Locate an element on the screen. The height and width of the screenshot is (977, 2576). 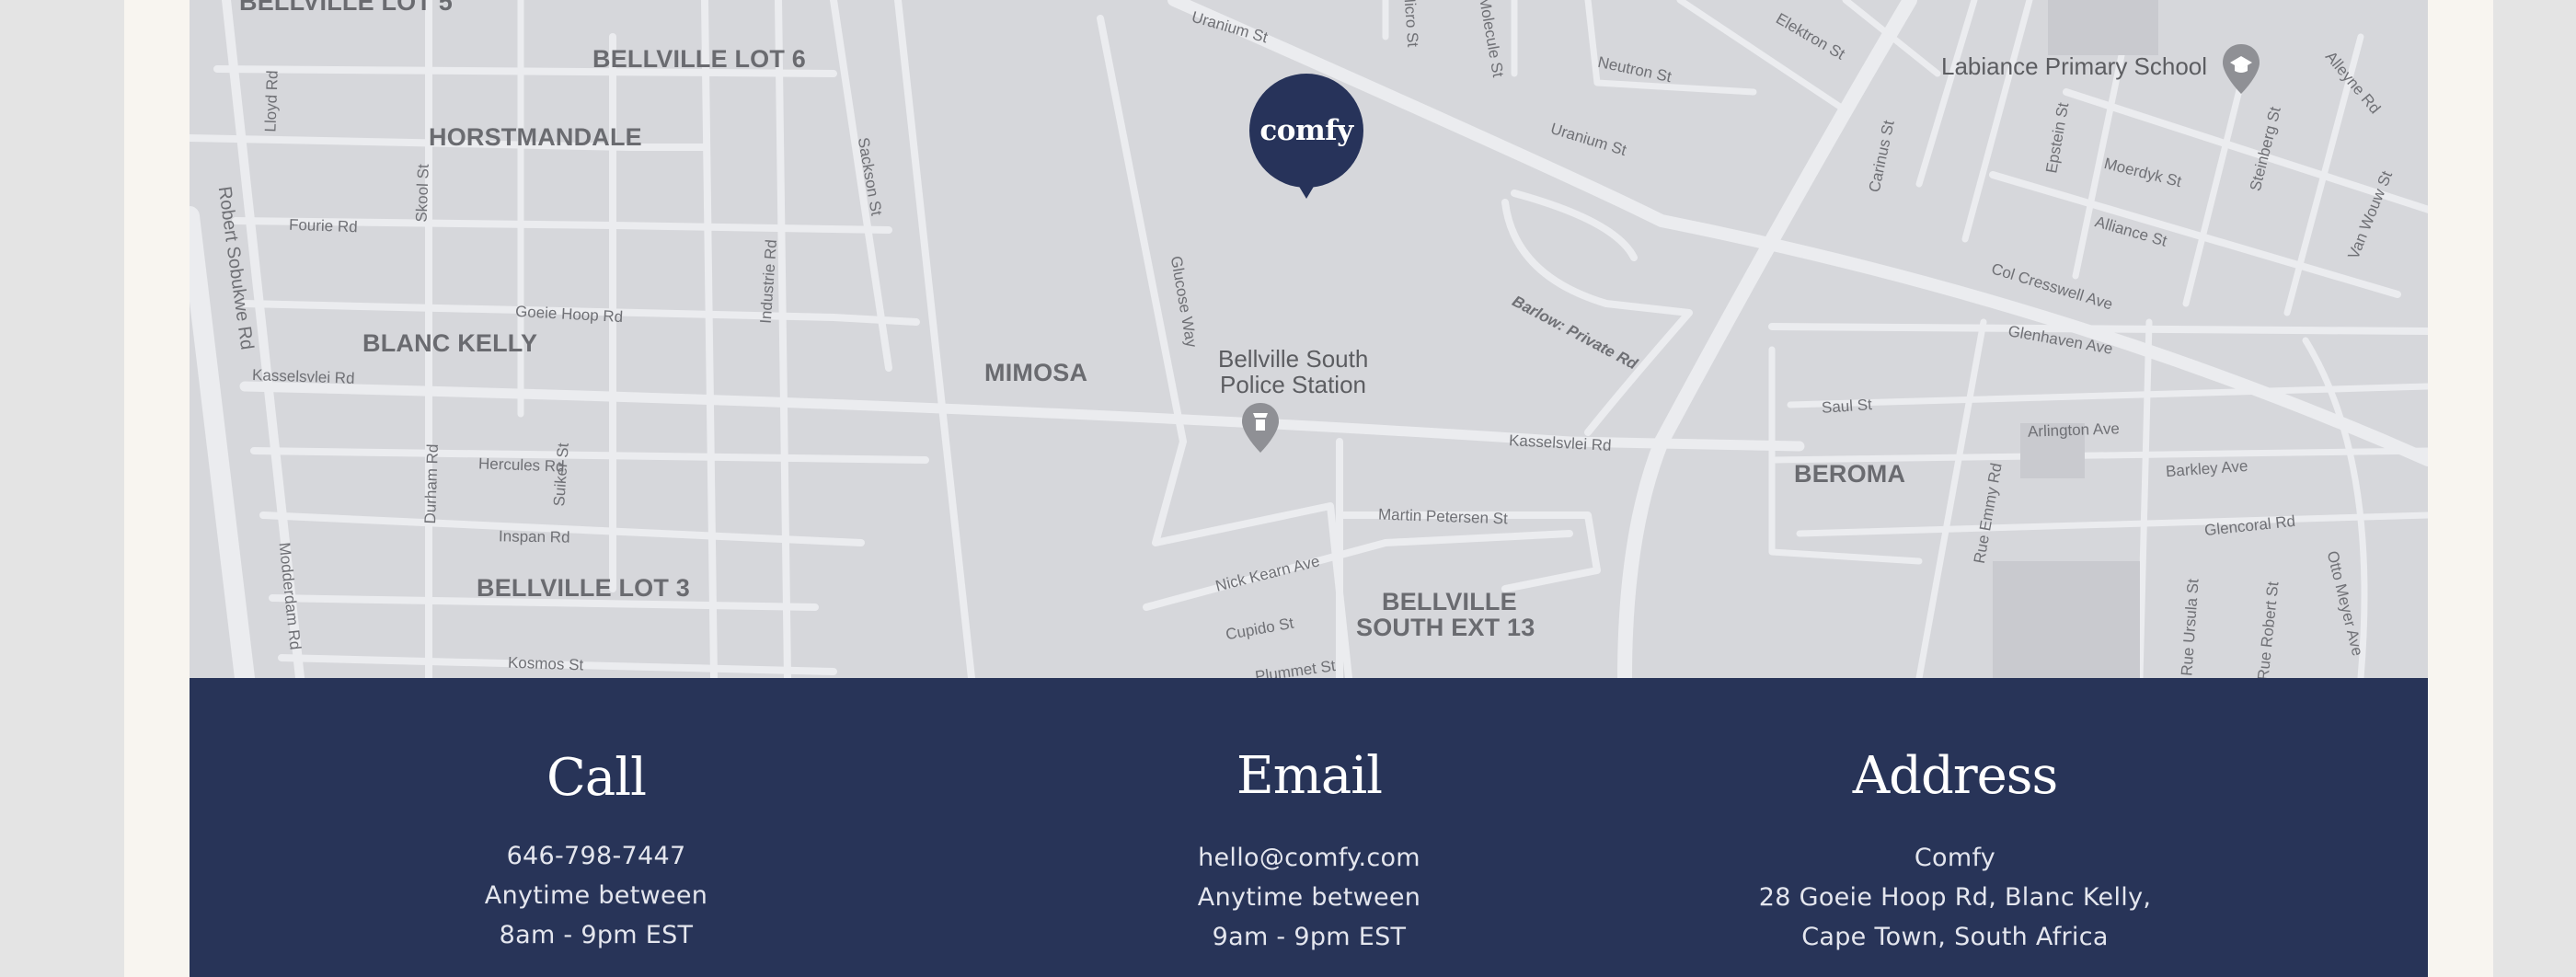
map-label-street: Arlington Ave is located at coordinates (2074, 430).